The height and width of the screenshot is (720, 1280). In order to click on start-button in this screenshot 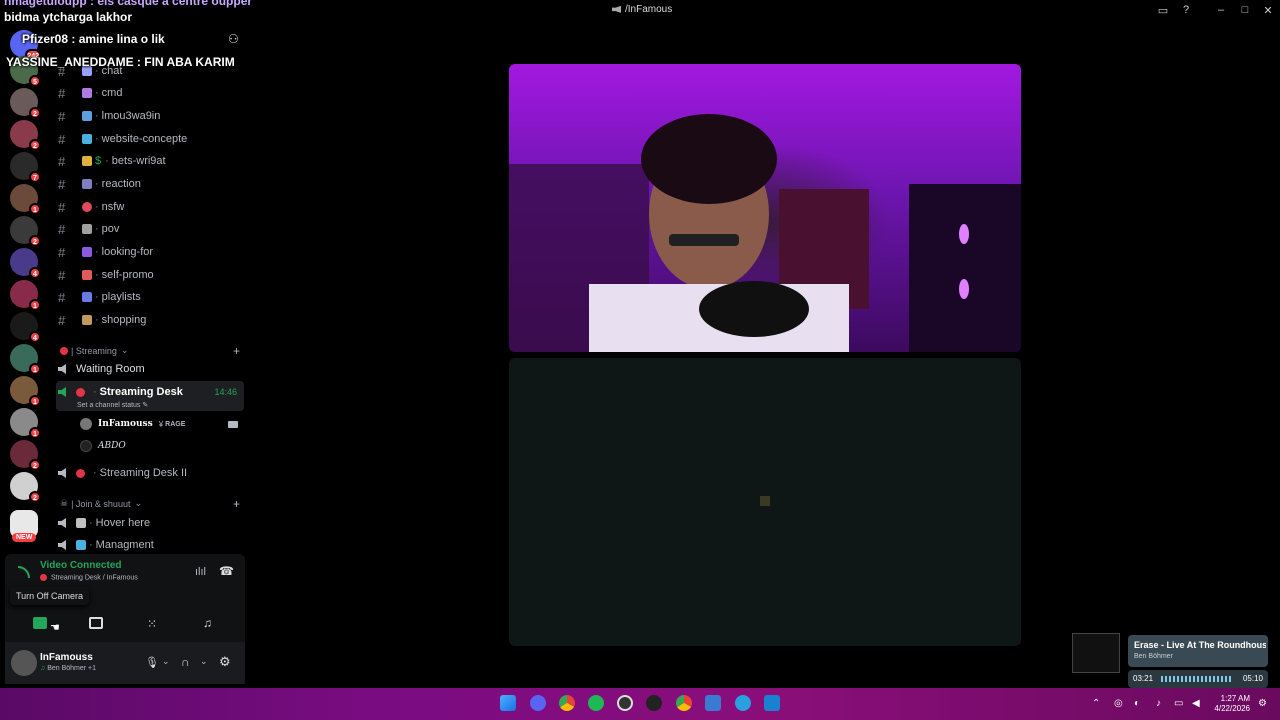, I will do `click(508, 703)`.